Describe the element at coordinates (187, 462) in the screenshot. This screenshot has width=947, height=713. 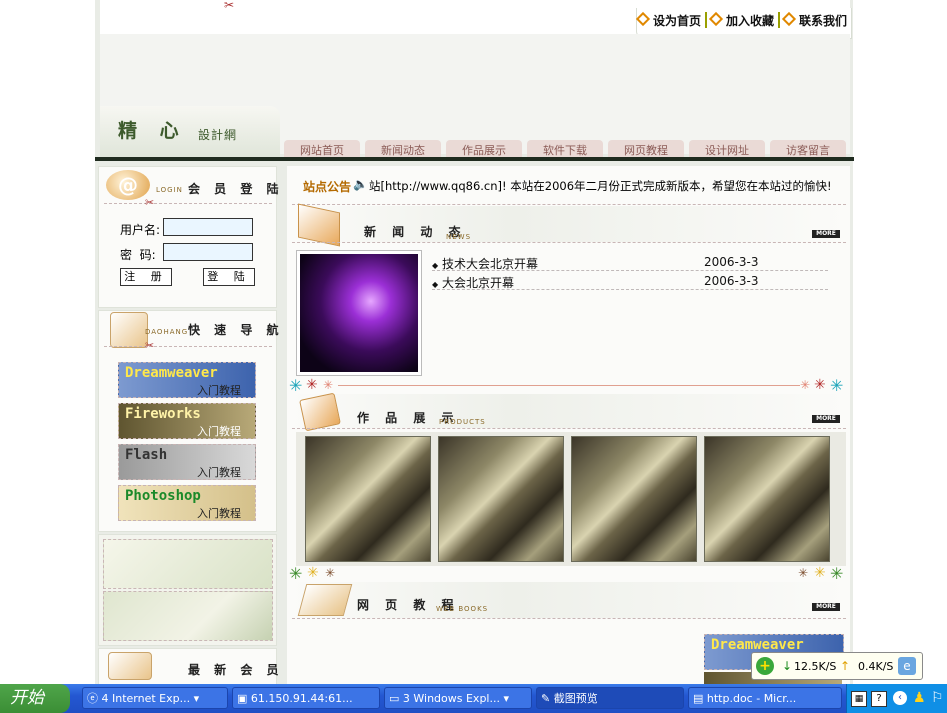
I see `tutorial-flash: Flash 入门教程` at that location.